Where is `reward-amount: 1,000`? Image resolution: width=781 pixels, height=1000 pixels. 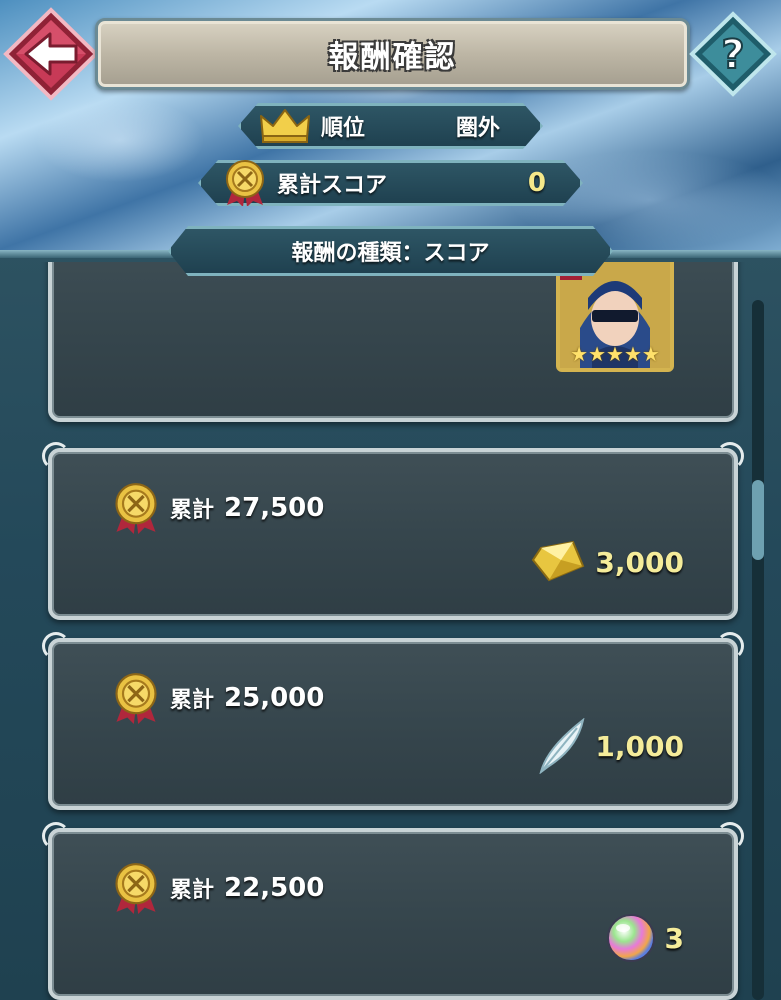 reward-amount: 1,000 is located at coordinates (639, 746).